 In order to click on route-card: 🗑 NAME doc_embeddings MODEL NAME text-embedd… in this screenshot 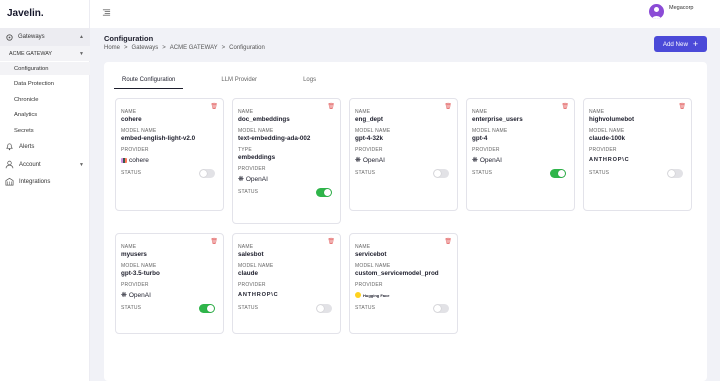, I will do `click(286, 161)`.